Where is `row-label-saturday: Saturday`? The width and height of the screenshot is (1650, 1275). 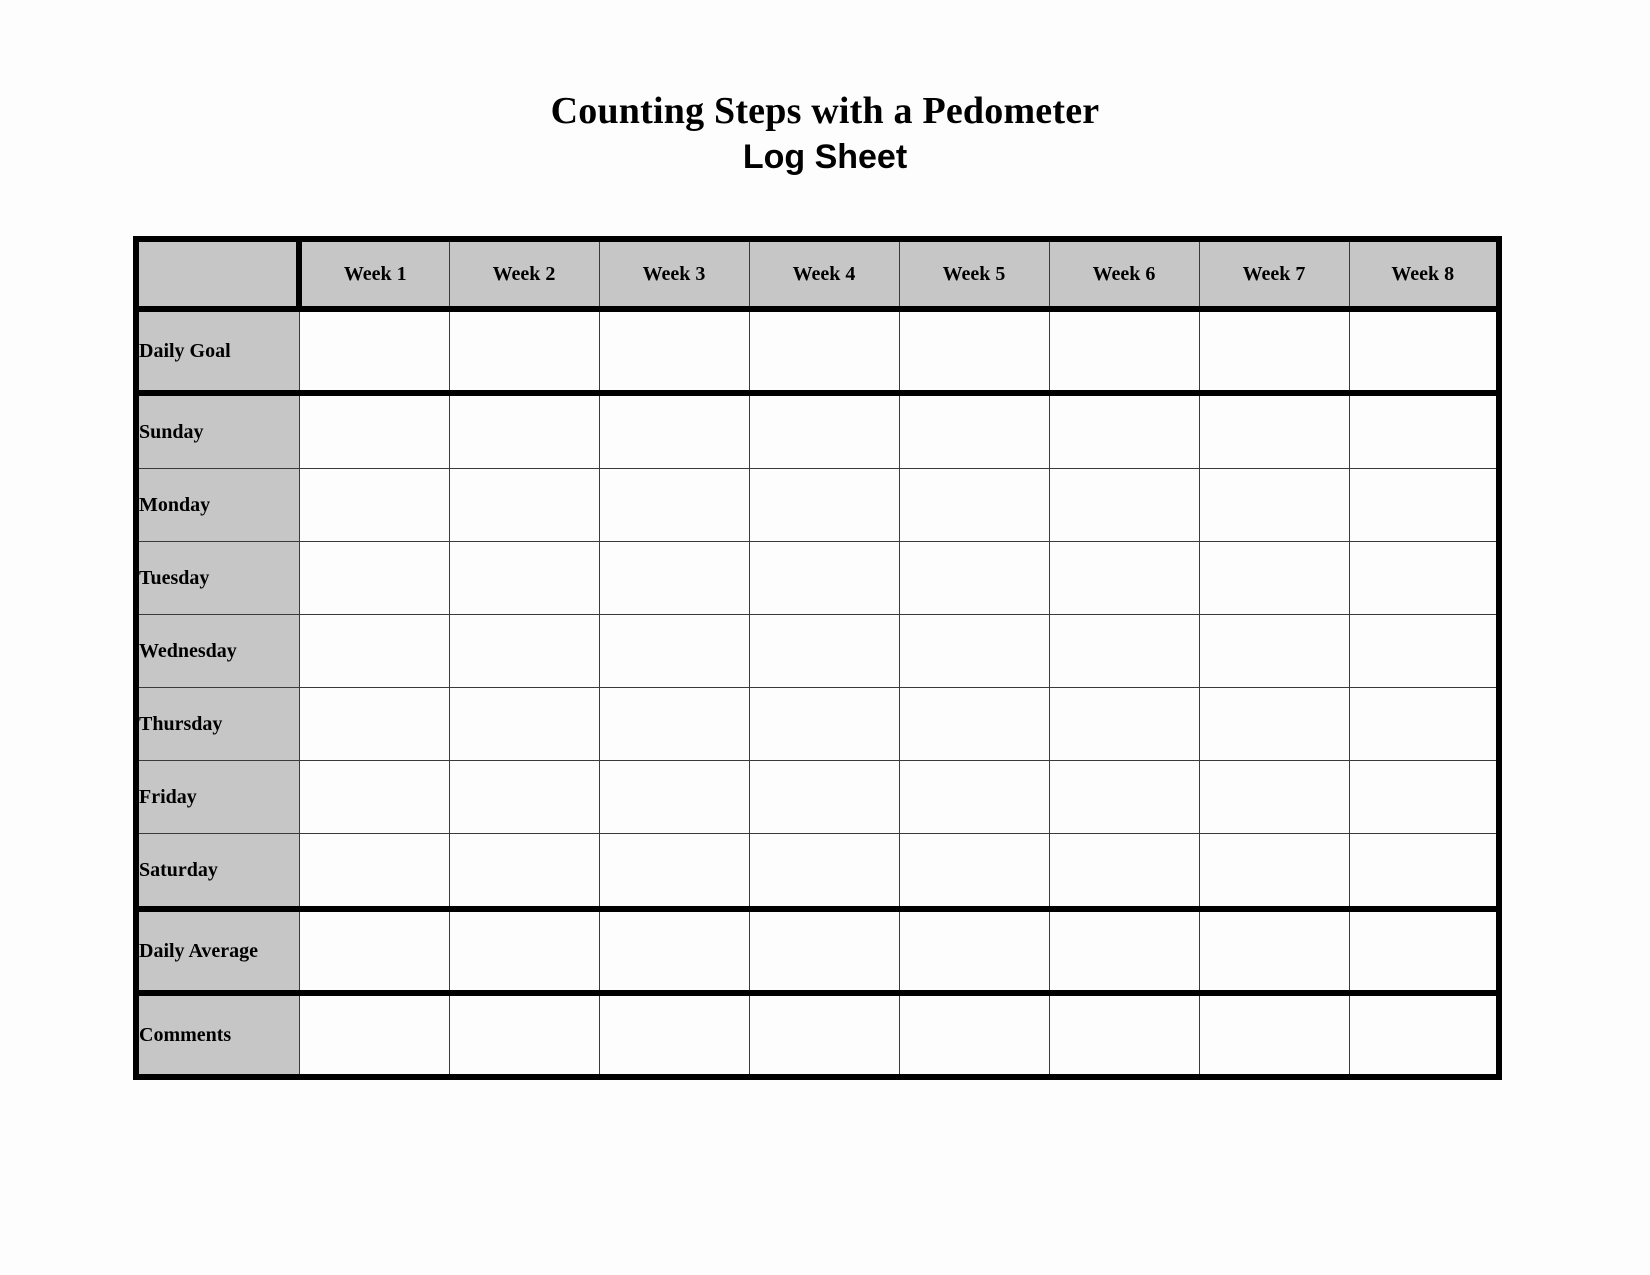 row-label-saturday: Saturday is located at coordinates (217, 872).